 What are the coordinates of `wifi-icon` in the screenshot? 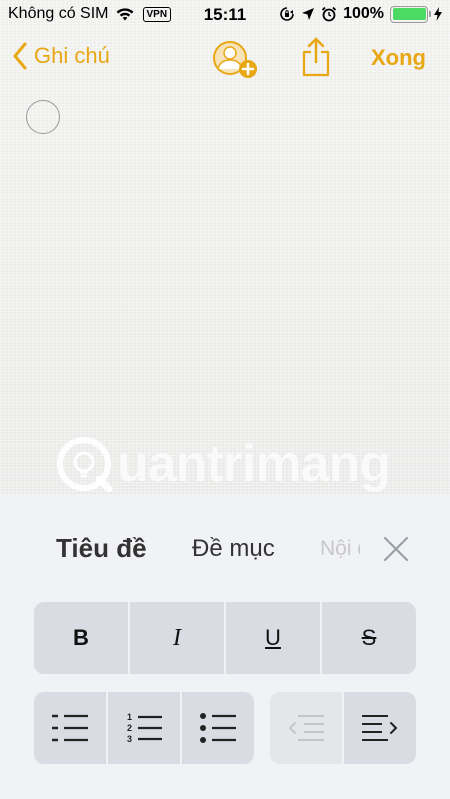 It's located at (124, 14).